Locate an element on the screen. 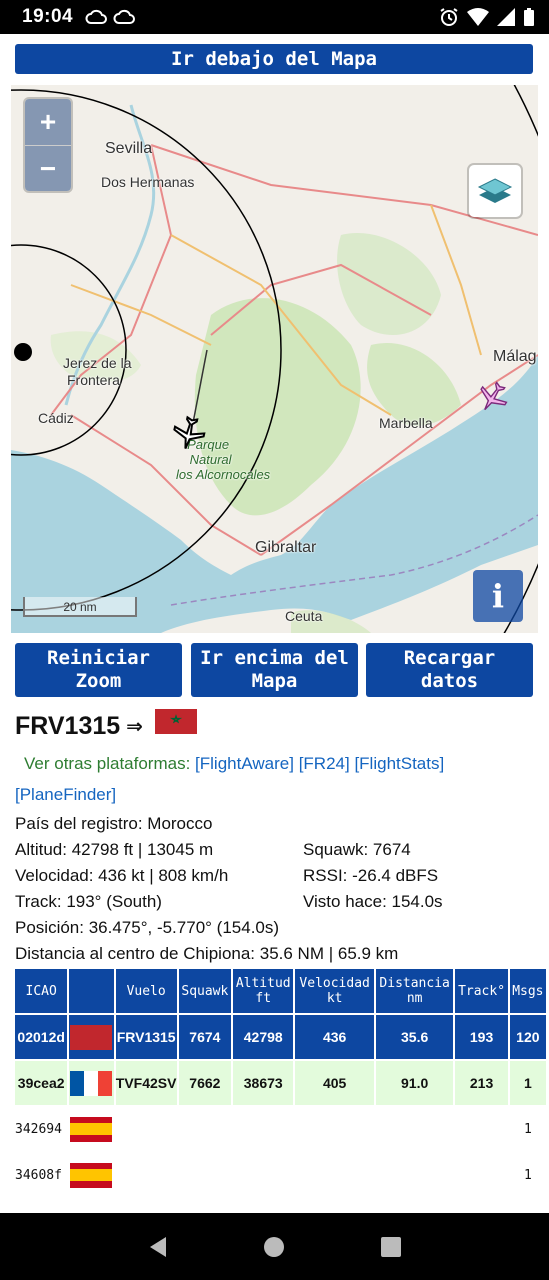  status-bar: 19:04 is located at coordinates (274, 17).